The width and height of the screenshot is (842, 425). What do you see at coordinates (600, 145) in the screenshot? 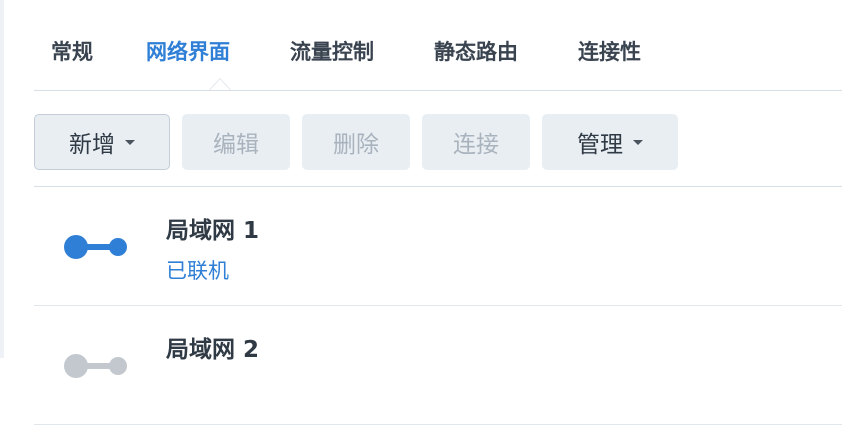
I see `manage-button-label: 管理` at bounding box center [600, 145].